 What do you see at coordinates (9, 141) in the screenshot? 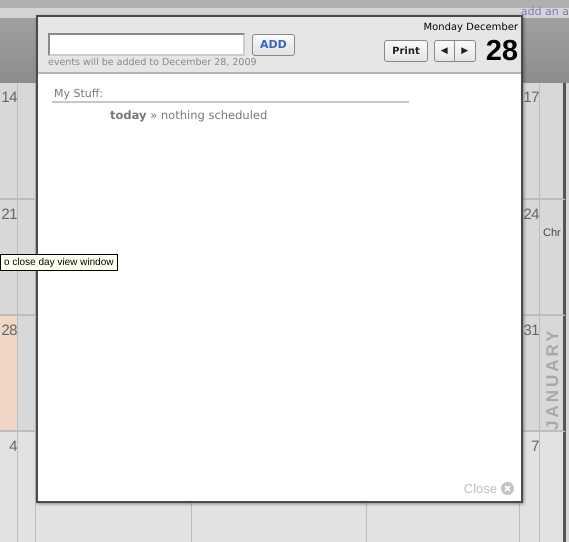
I see `date-cell: 14` at bounding box center [9, 141].